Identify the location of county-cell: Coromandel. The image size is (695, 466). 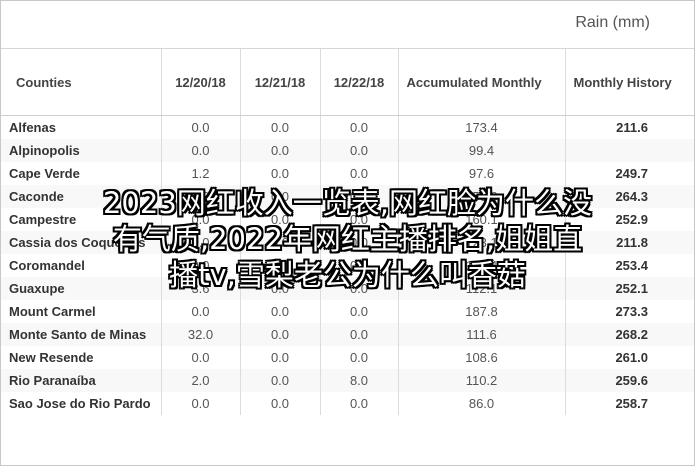
(81, 265).